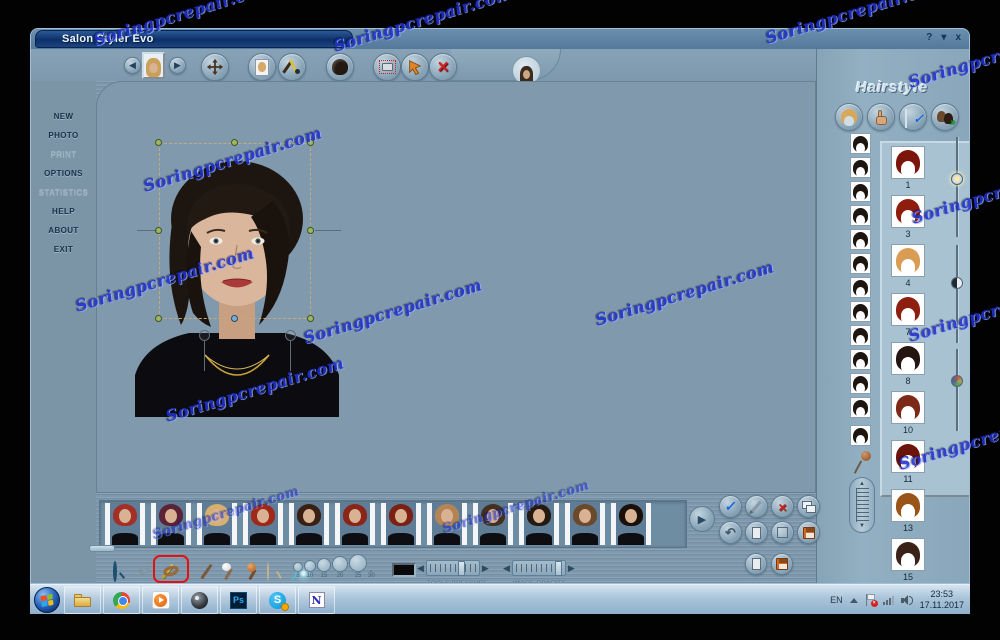 The width and height of the screenshot is (1000, 640). What do you see at coordinates (443, 67) in the screenshot?
I see `delete-button: ×` at bounding box center [443, 67].